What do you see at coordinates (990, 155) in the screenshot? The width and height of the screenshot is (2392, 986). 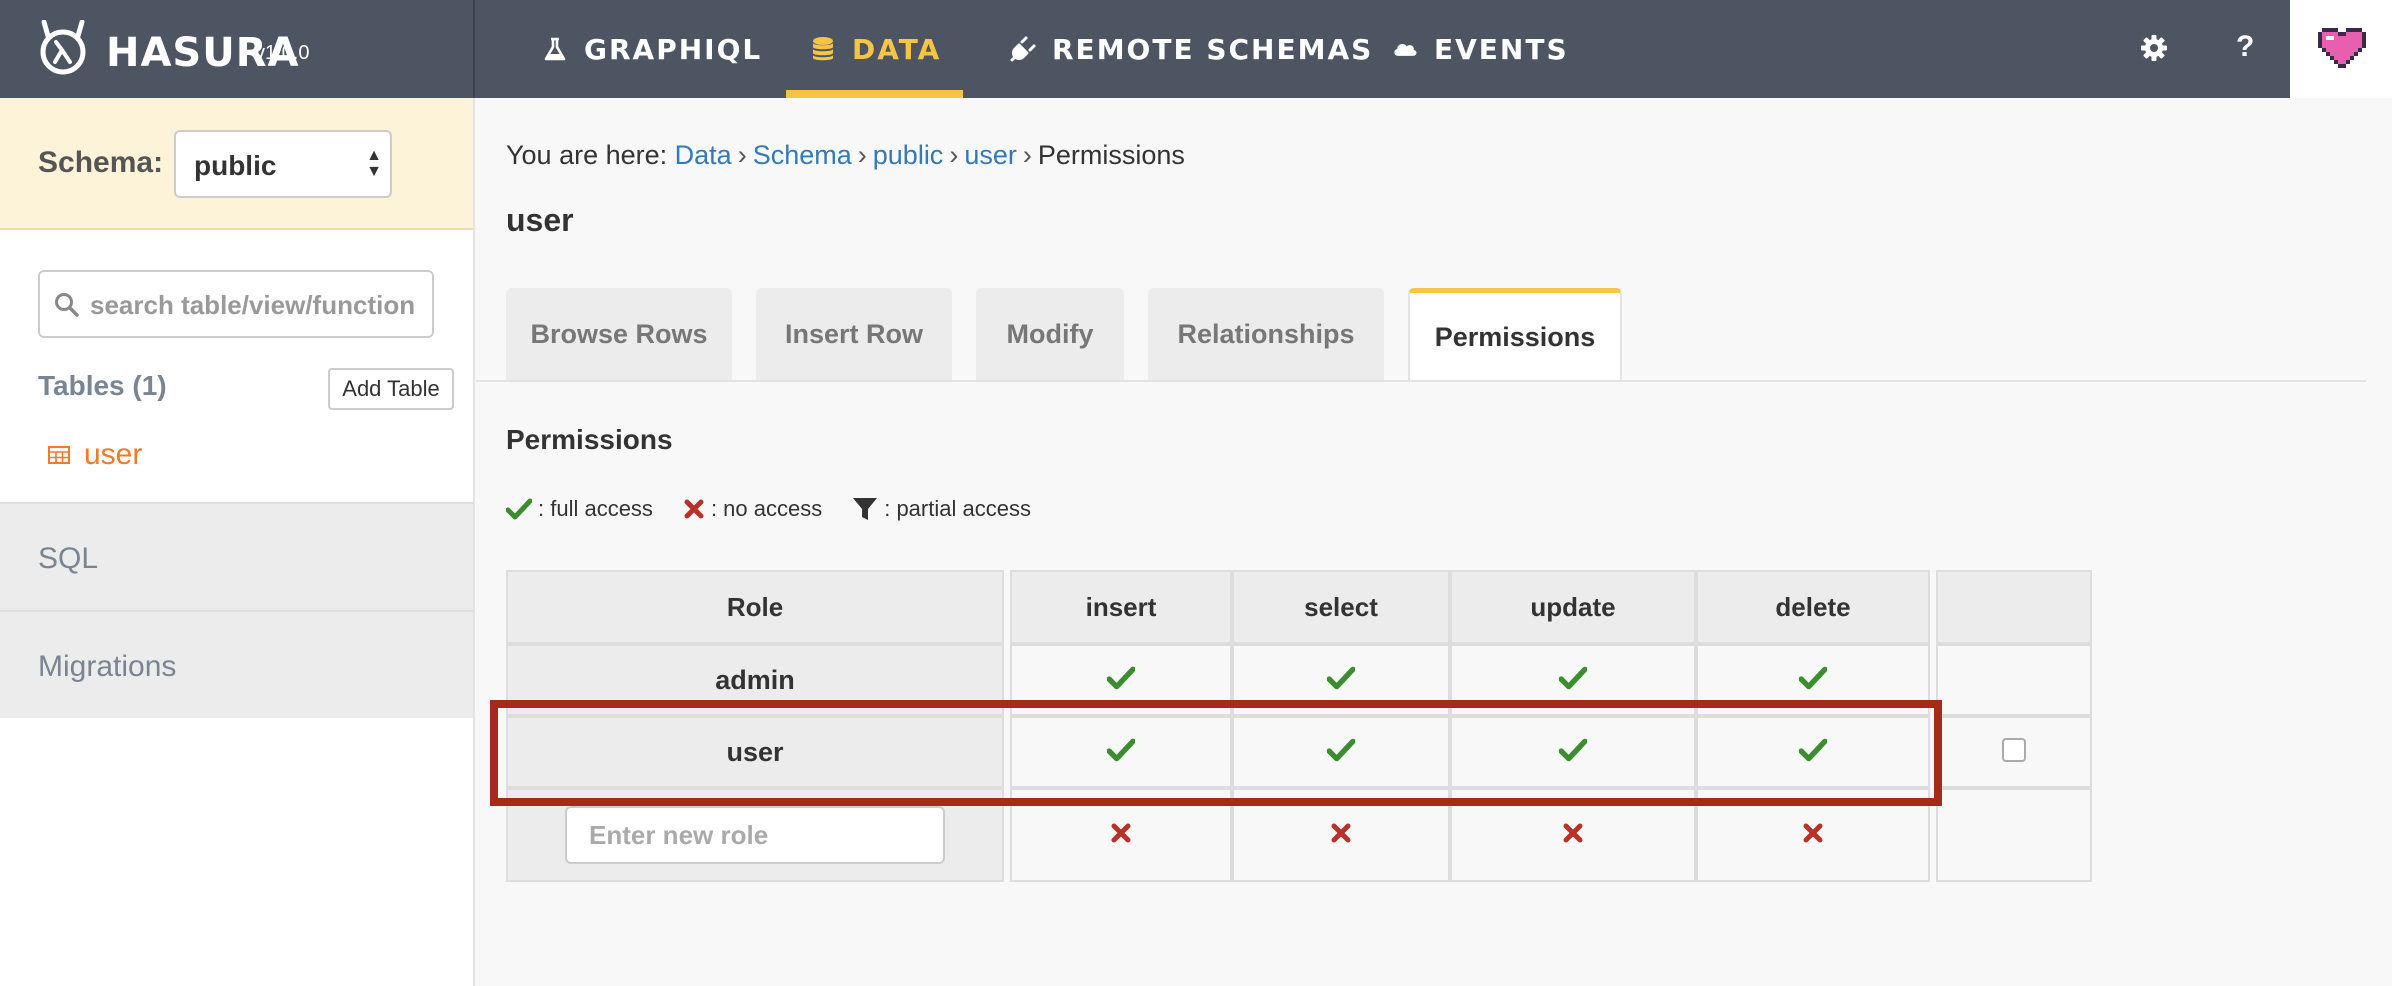 I see `breadcrumb-user: user` at bounding box center [990, 155].